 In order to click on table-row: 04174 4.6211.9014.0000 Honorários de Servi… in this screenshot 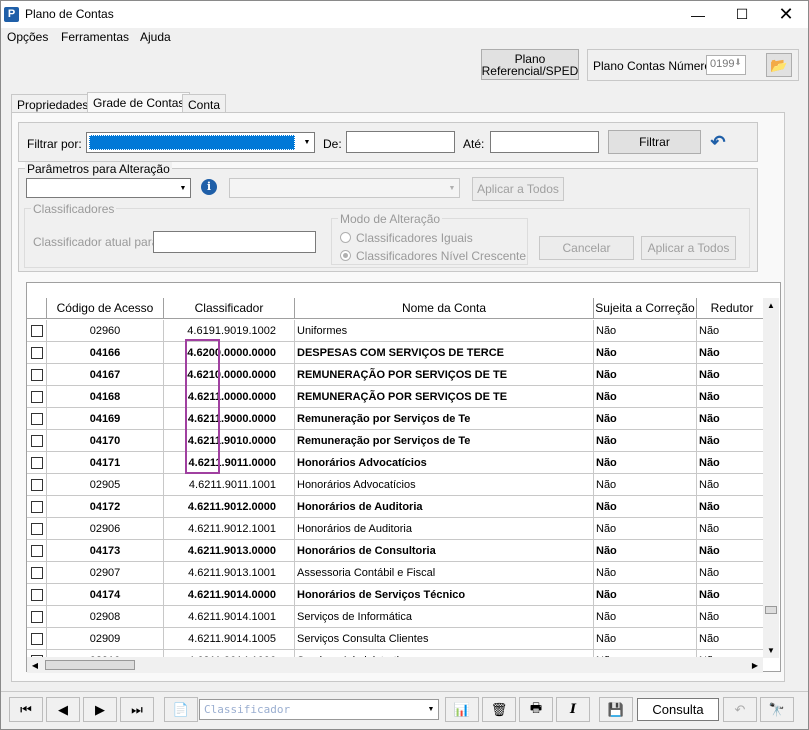, I will do `click(397, 595)`.